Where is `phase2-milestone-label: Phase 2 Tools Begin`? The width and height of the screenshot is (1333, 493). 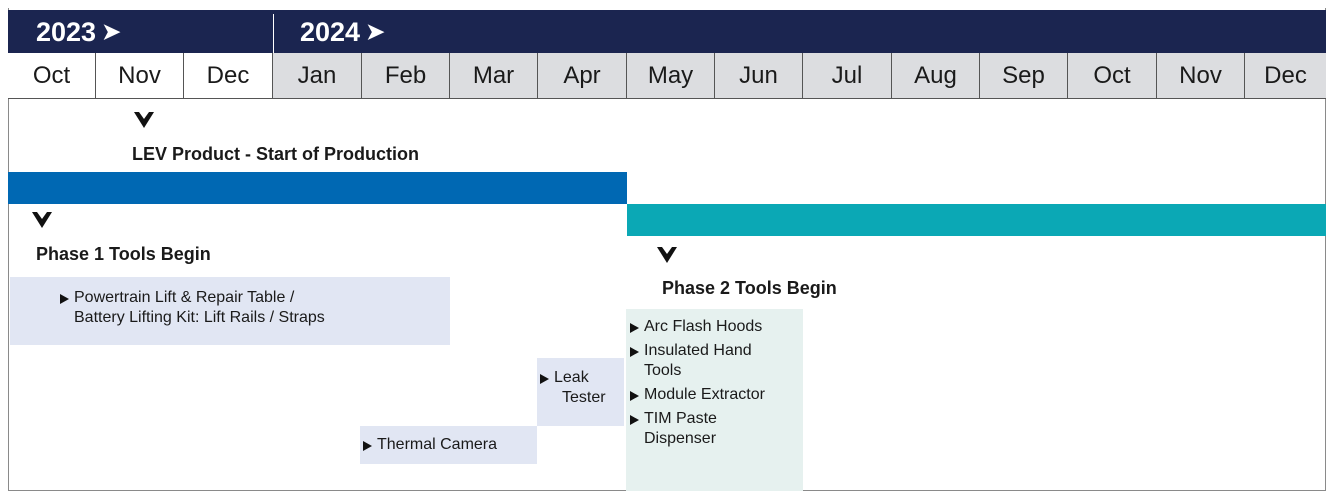
phase2-milestone-label: Phase 2 Tools Begin is located at coordinates (749, 288).